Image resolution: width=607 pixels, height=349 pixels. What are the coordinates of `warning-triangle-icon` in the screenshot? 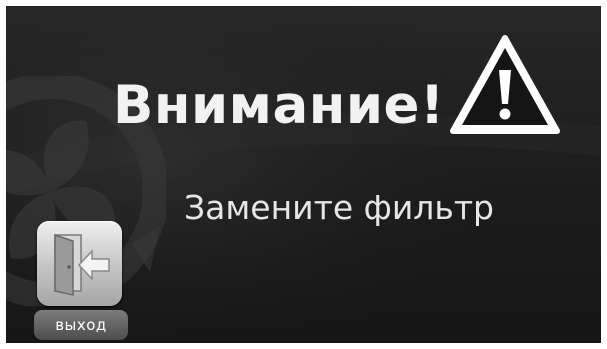 It's located at (505, 84).